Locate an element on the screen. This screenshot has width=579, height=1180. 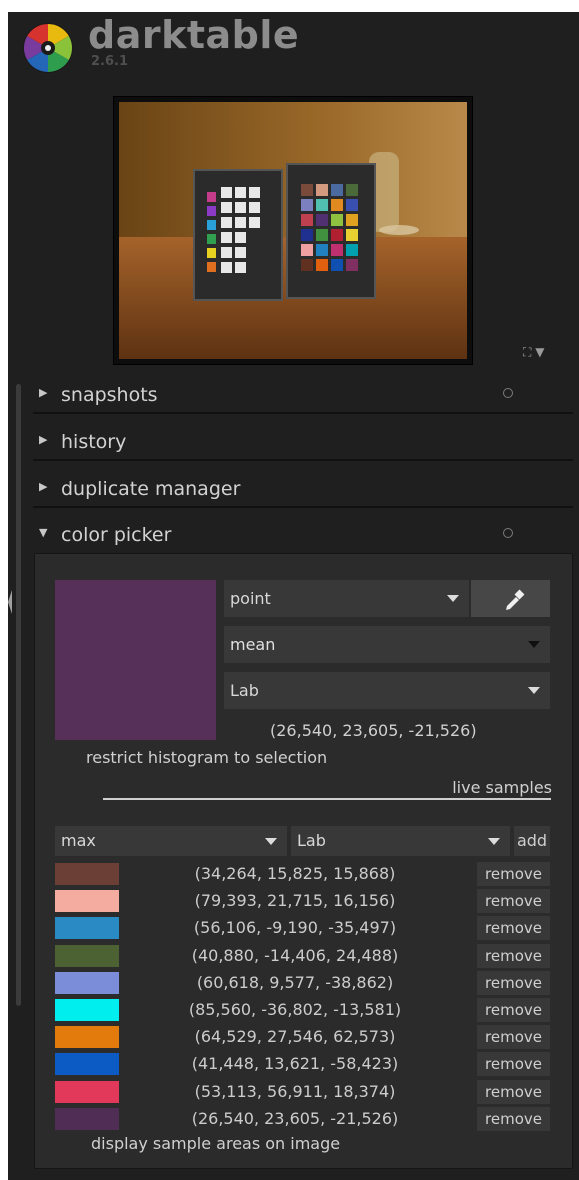
module-label: snapshots is located at coordinates (109, 395).